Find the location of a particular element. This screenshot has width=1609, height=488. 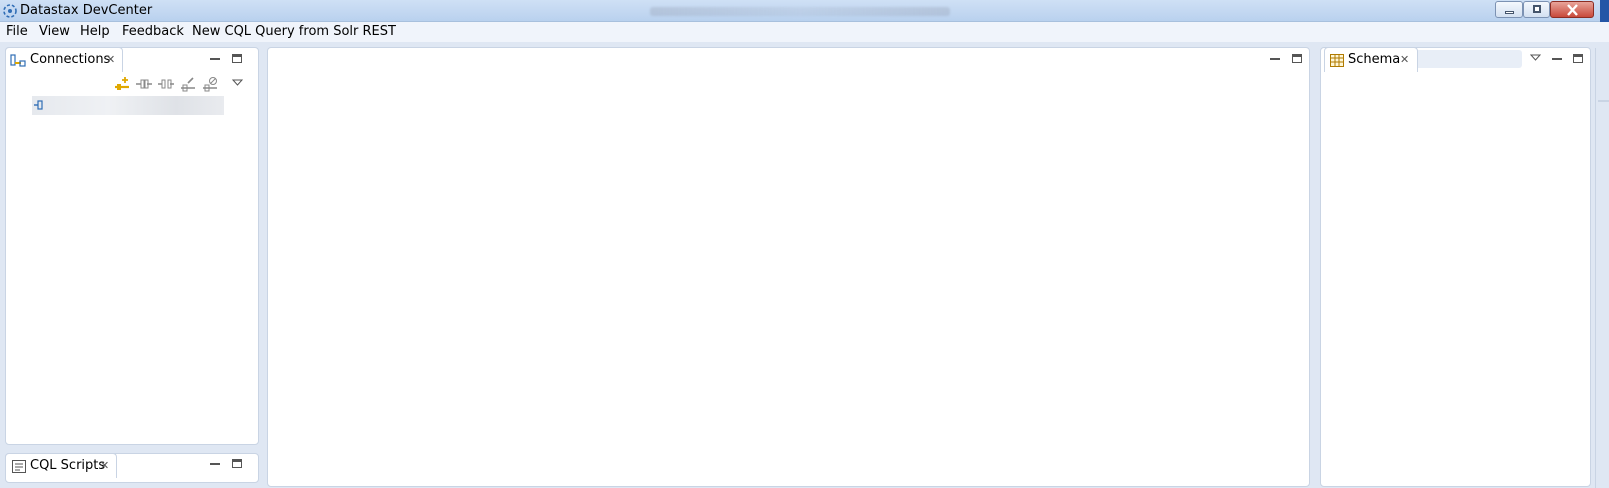

new-connection-icon is located at coordinates (122, 84).